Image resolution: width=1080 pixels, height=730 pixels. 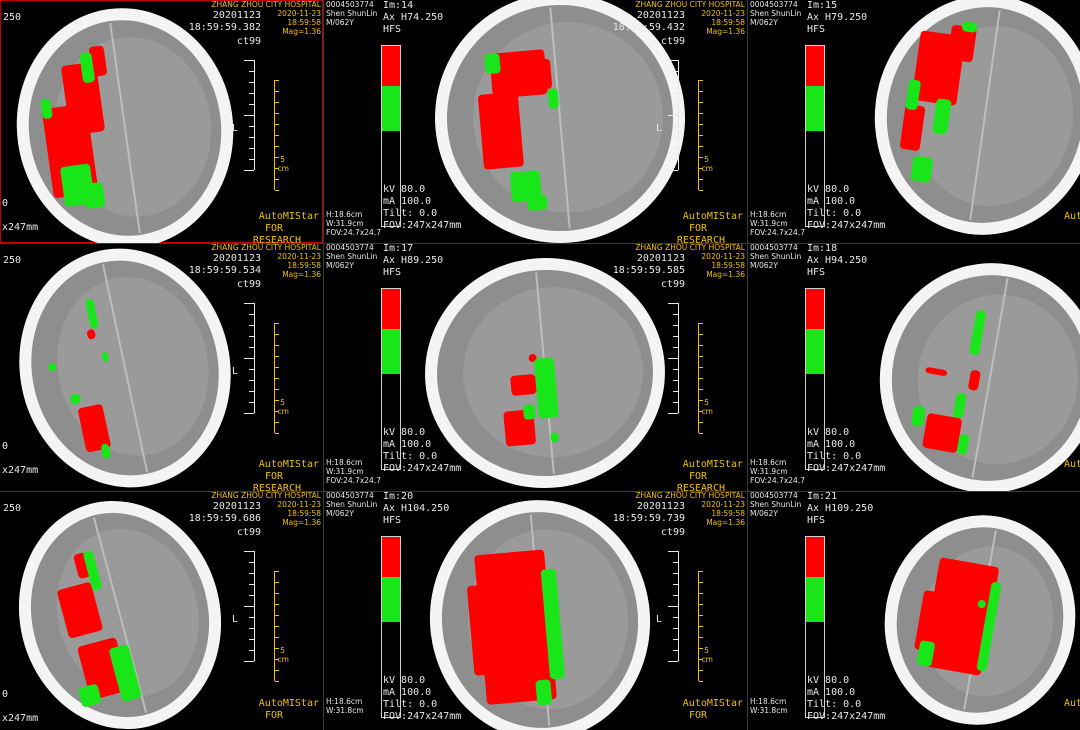 What do you see at coordinates (266, 247) in the screenshot?
I see `hospital-name: ZHANG ZHOU CITY HOSPITAL` at bounding box center [266, 247].